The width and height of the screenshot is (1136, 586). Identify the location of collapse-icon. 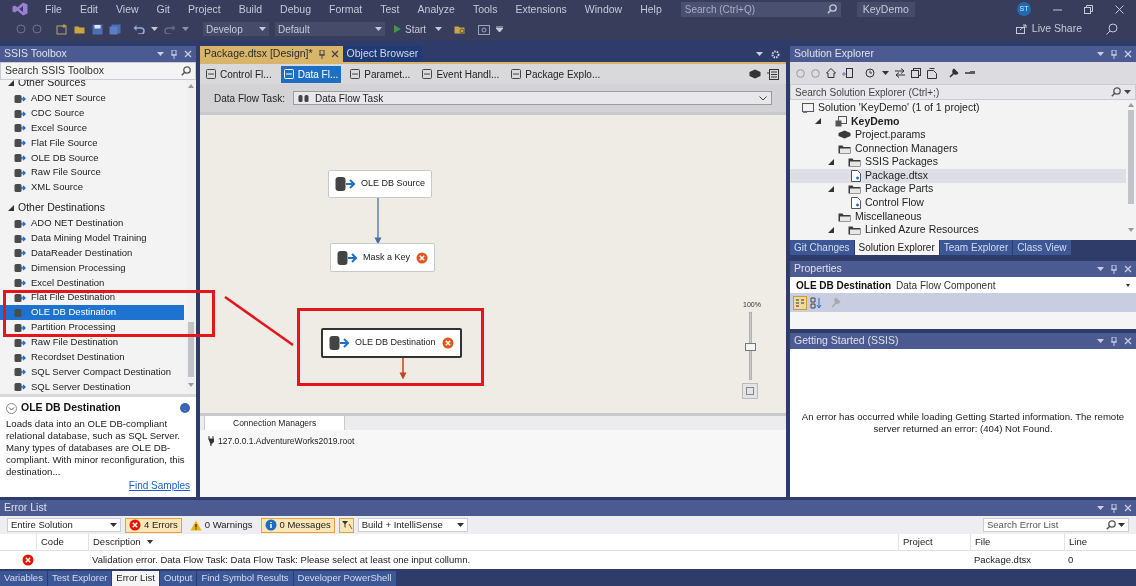
(11, 408).